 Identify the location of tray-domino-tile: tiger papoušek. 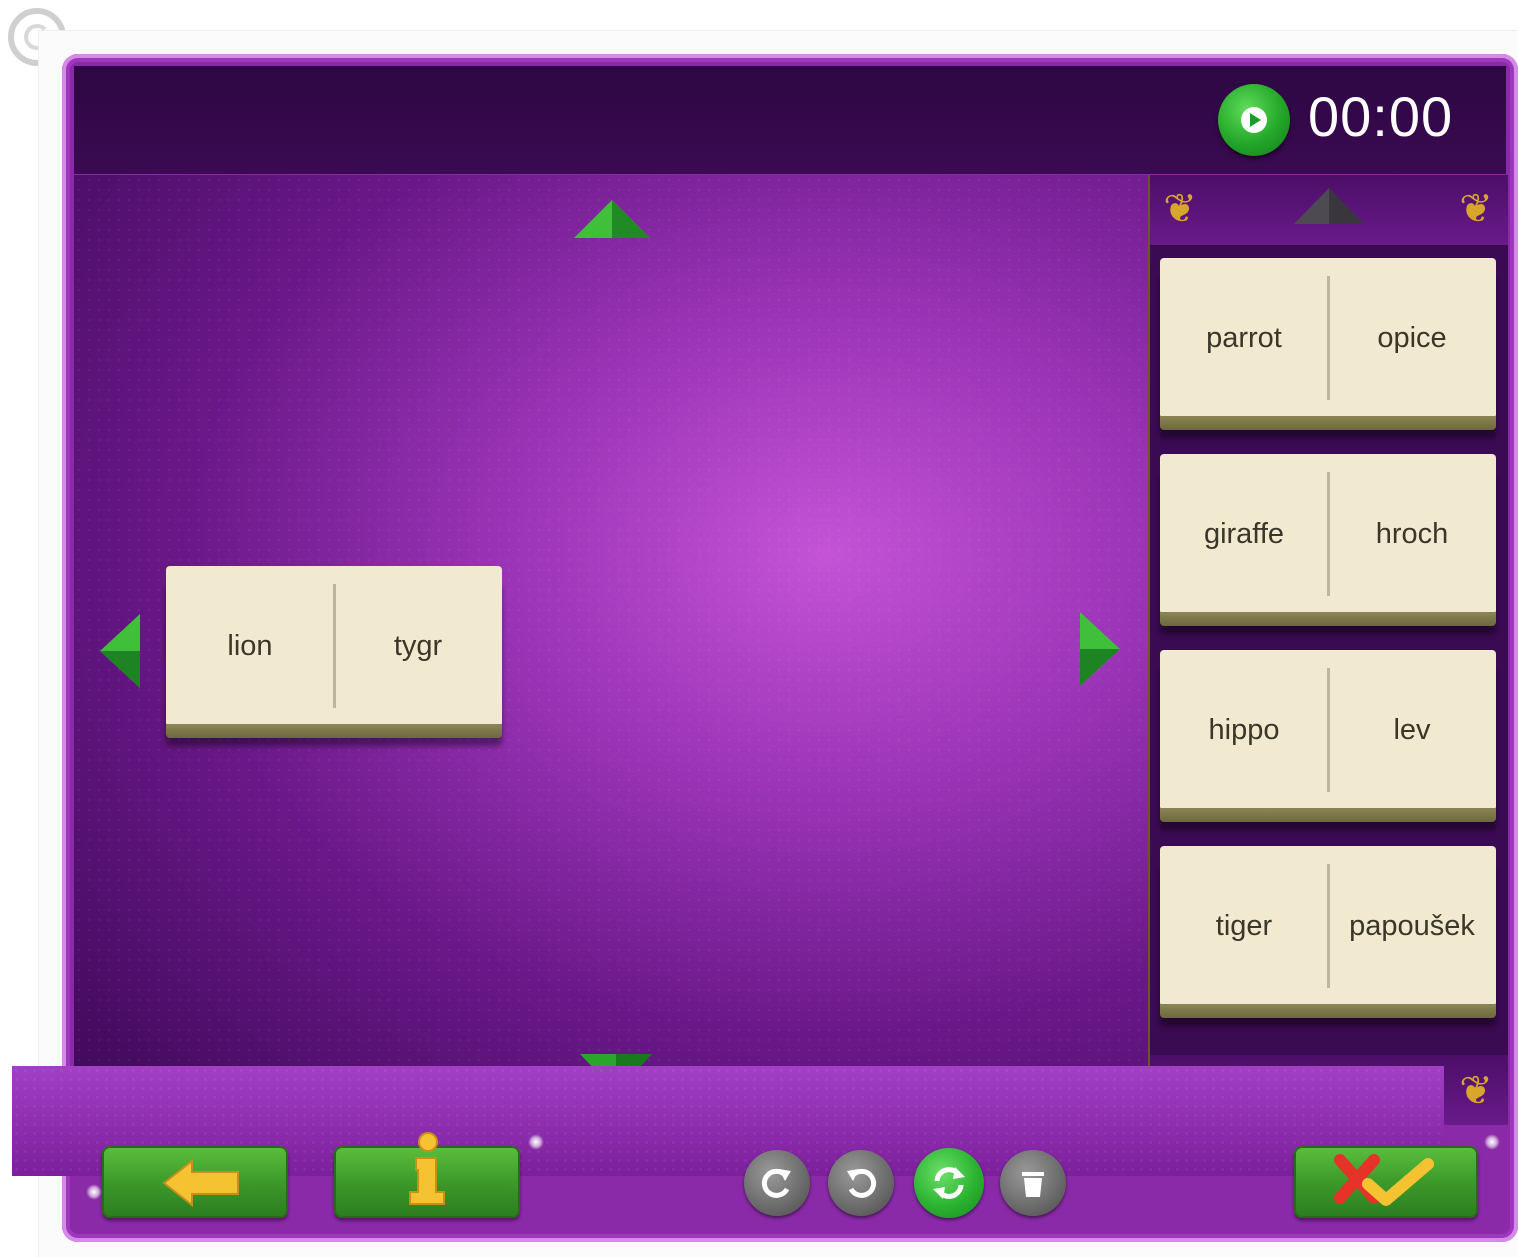
(1328, 932).